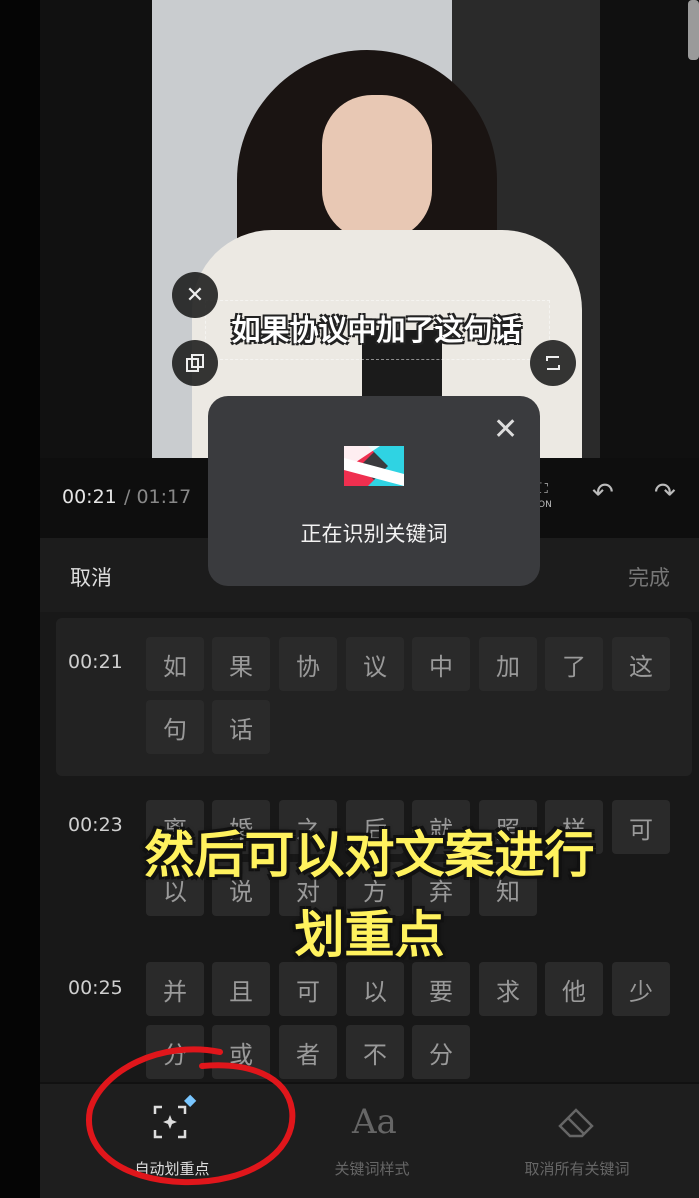 The width and height of the screenshot is (699, 1198). I want to click on undo-icon: ↶, so click(603, 493).